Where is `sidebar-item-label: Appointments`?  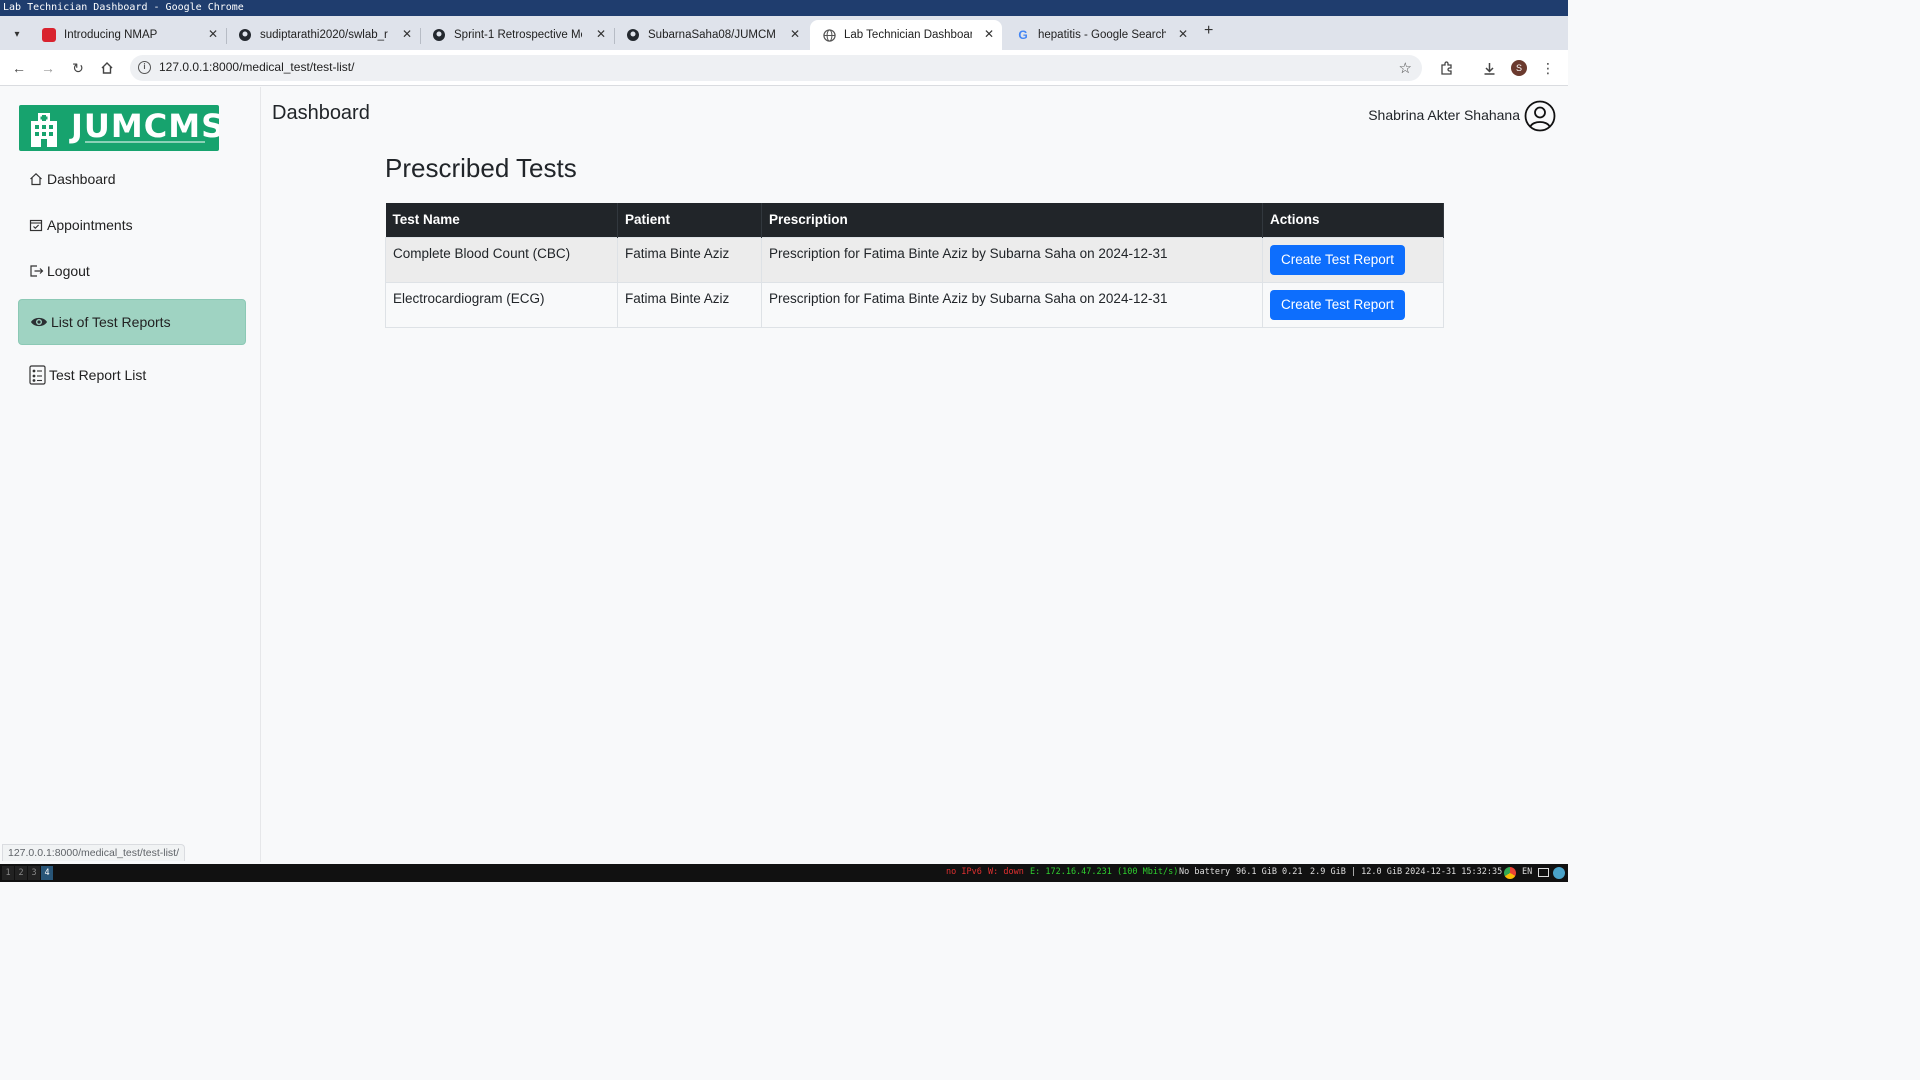 sidebar-item-label: Appointments is located at coordinates (90, 225).